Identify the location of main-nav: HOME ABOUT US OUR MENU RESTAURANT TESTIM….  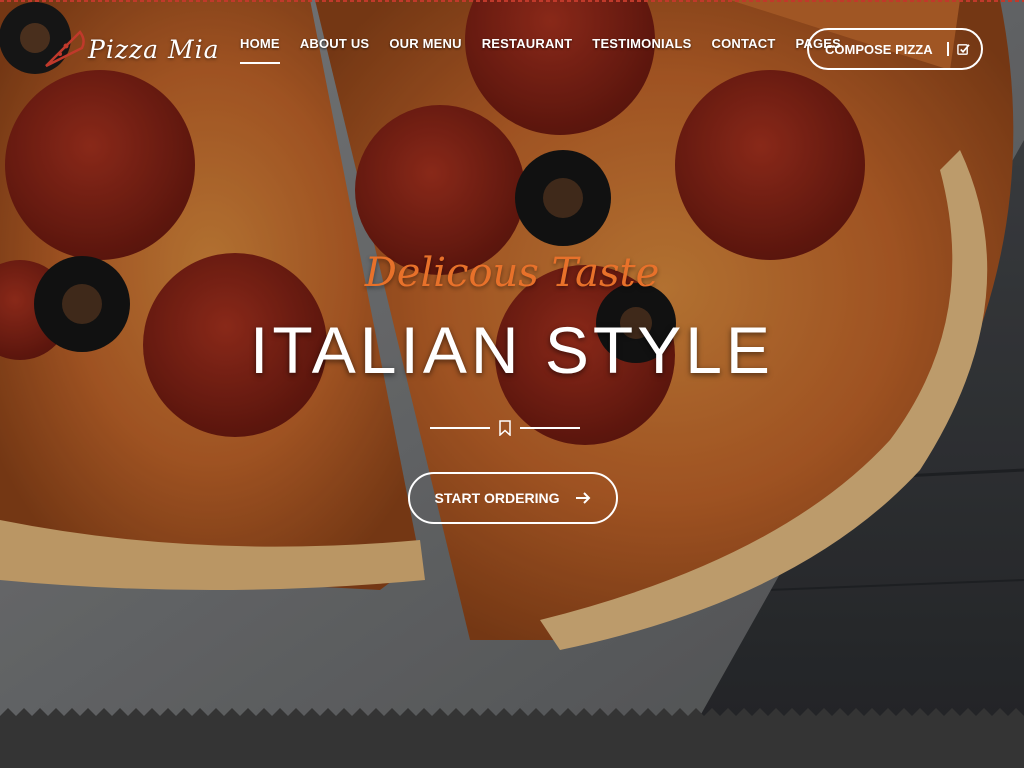
(540, 50).